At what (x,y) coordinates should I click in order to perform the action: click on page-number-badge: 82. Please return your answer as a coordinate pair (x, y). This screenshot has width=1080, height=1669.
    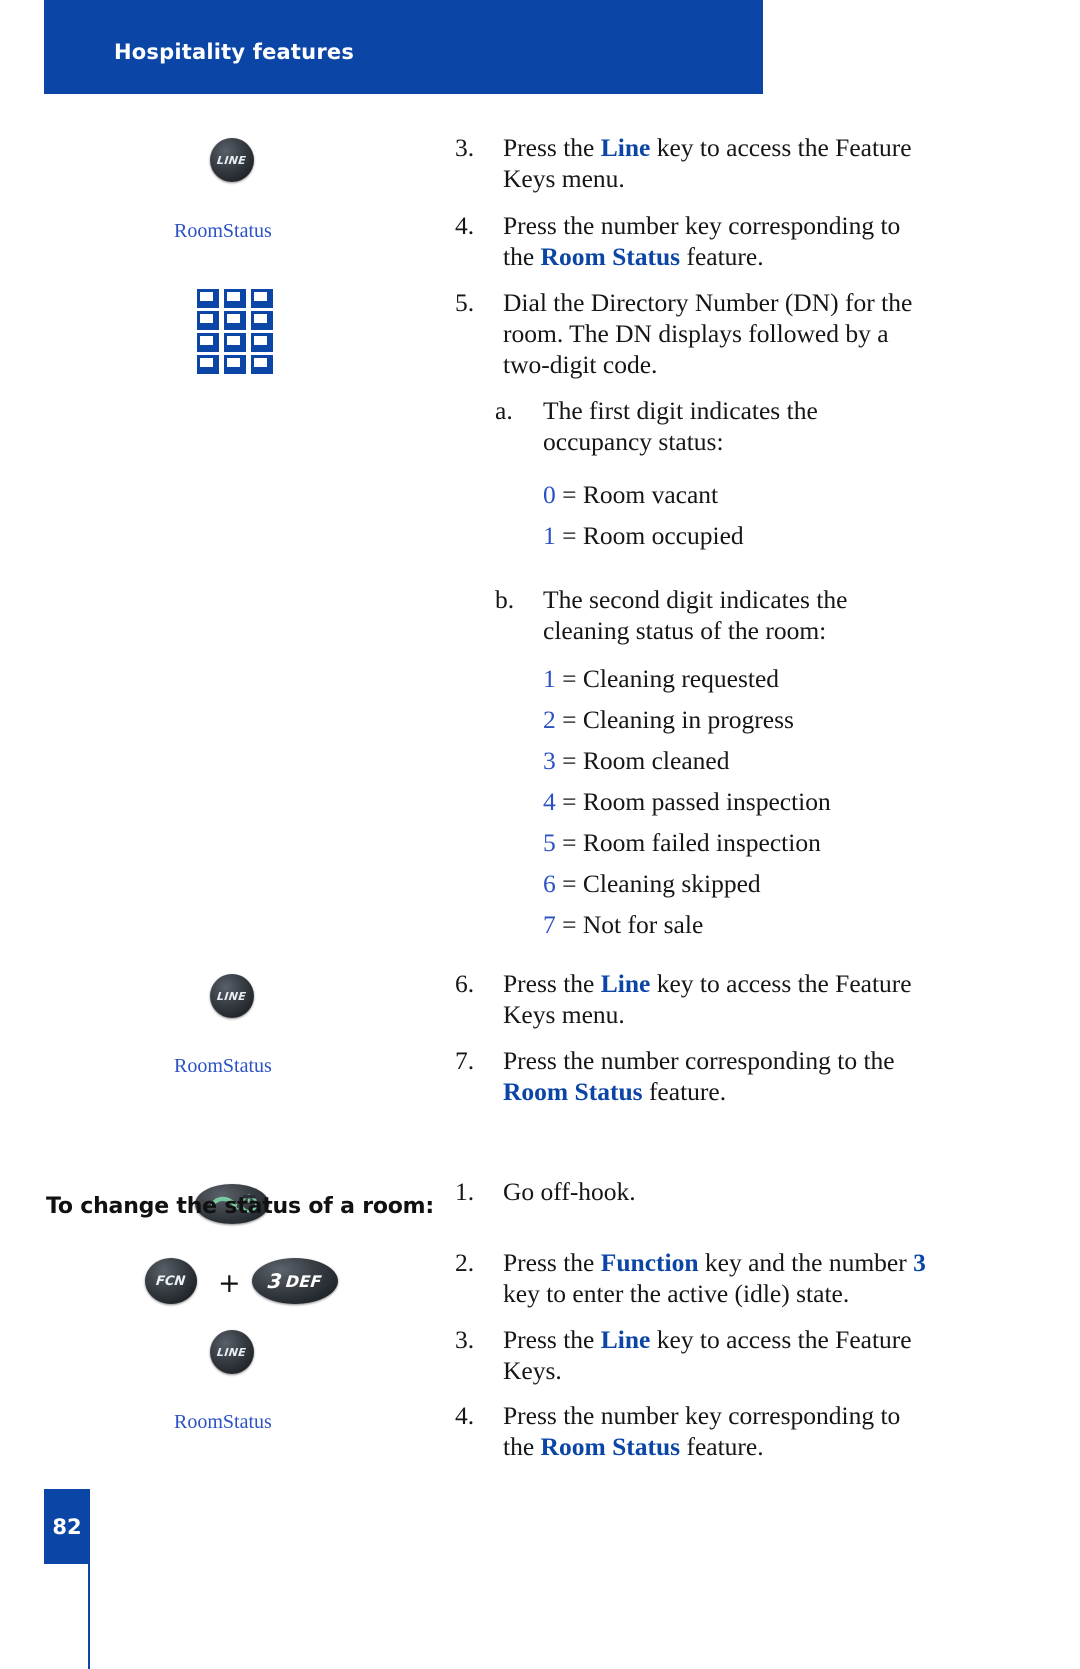
    Looking at the image, I should click on (67, 1526).